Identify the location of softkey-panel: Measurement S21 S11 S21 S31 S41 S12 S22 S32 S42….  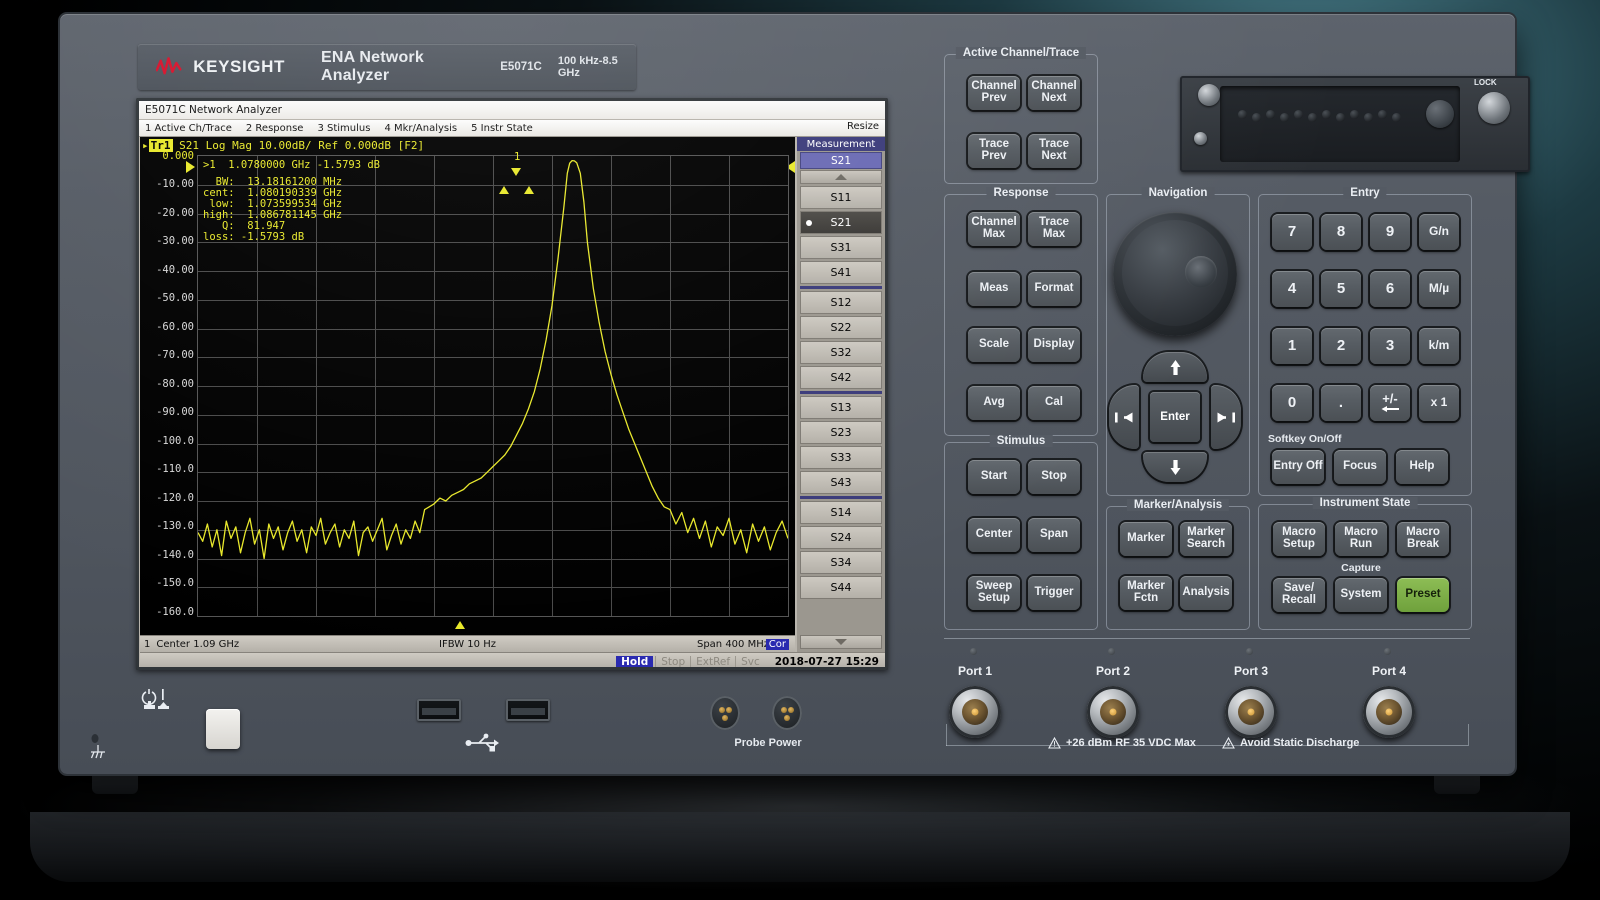
(841, 394).